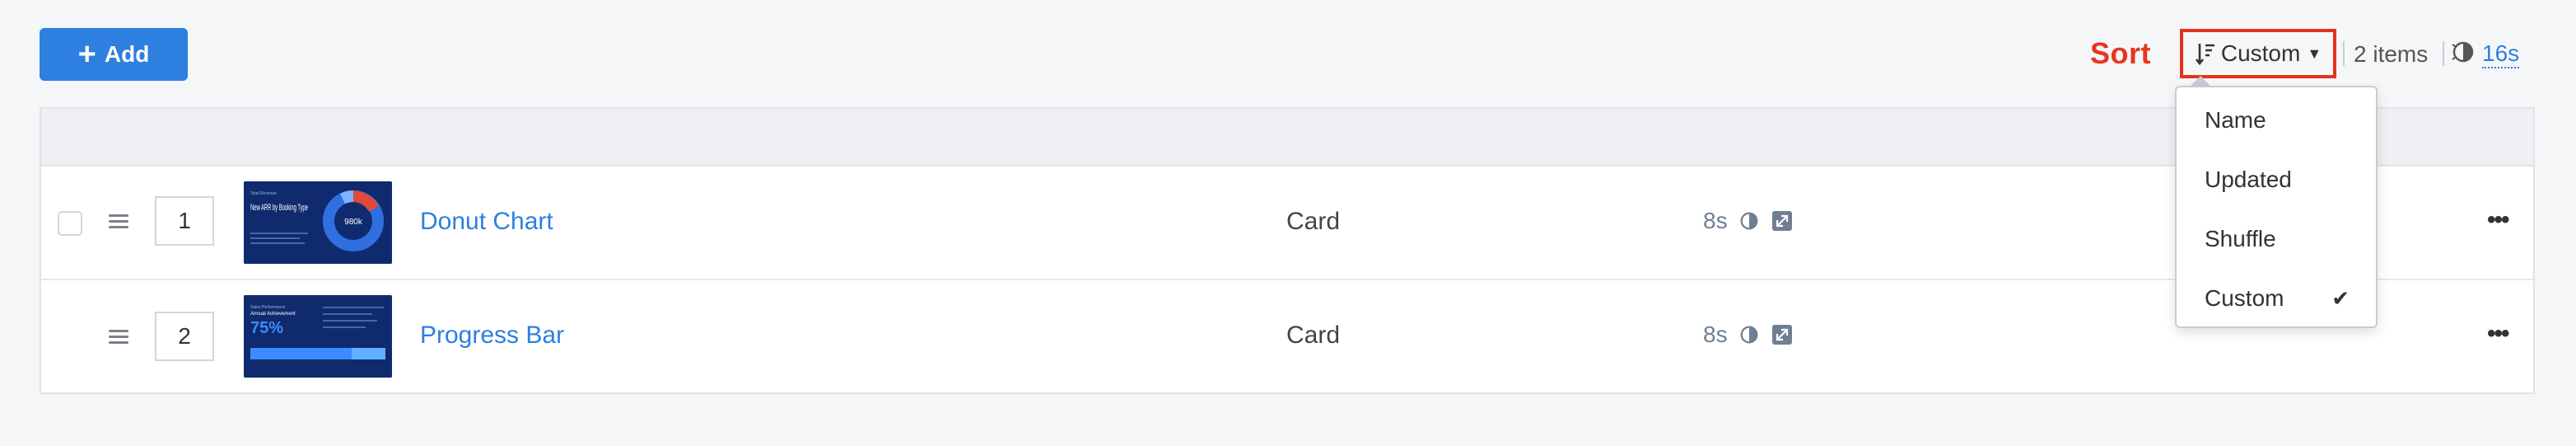 This screenshot has height=446, width=2576. I want to click on sort-option-shuffle: Shuffle, so click(2276, 239).